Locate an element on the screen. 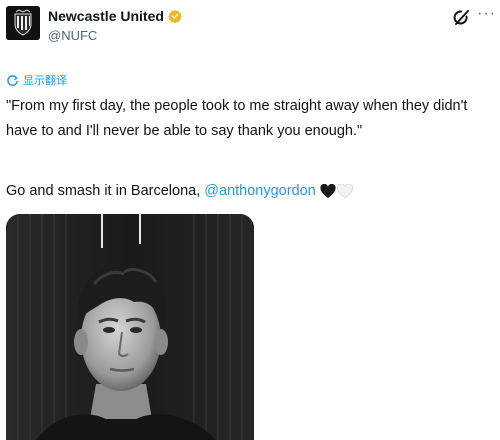 This screenshot has width=500, height=440. display-name: Newcastle United is located at coordinates (106, 16).